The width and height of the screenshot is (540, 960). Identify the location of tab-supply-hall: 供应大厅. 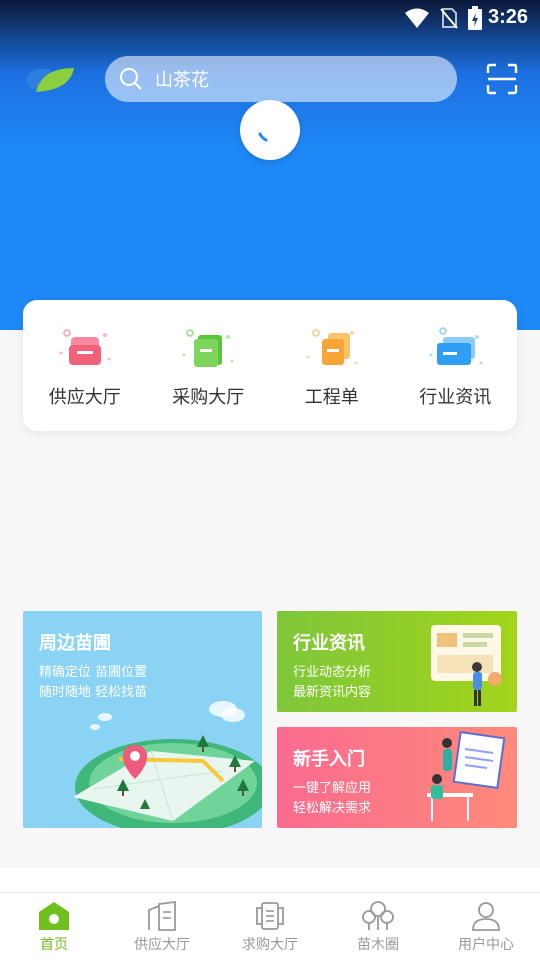
(162, 926).